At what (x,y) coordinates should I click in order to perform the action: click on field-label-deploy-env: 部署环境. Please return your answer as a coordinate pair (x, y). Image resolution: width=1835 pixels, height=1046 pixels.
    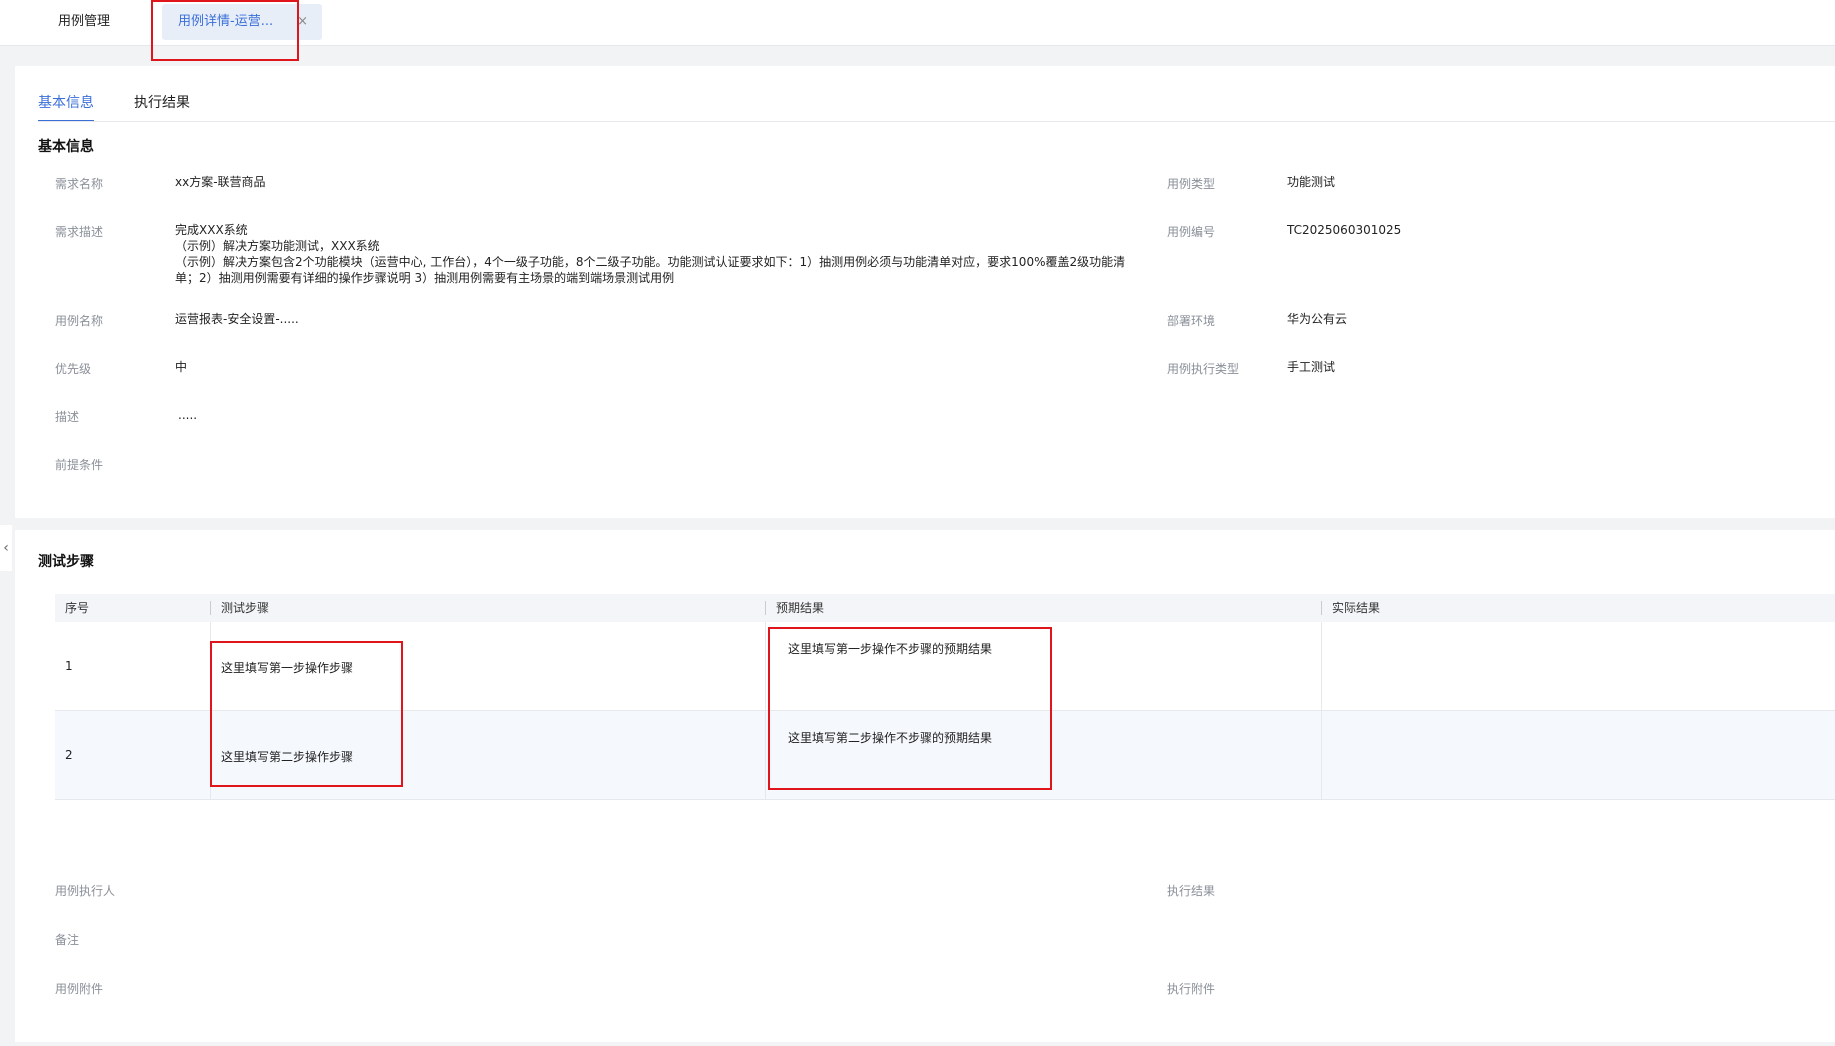
    Looking at the image, I should click on (1191, 321).